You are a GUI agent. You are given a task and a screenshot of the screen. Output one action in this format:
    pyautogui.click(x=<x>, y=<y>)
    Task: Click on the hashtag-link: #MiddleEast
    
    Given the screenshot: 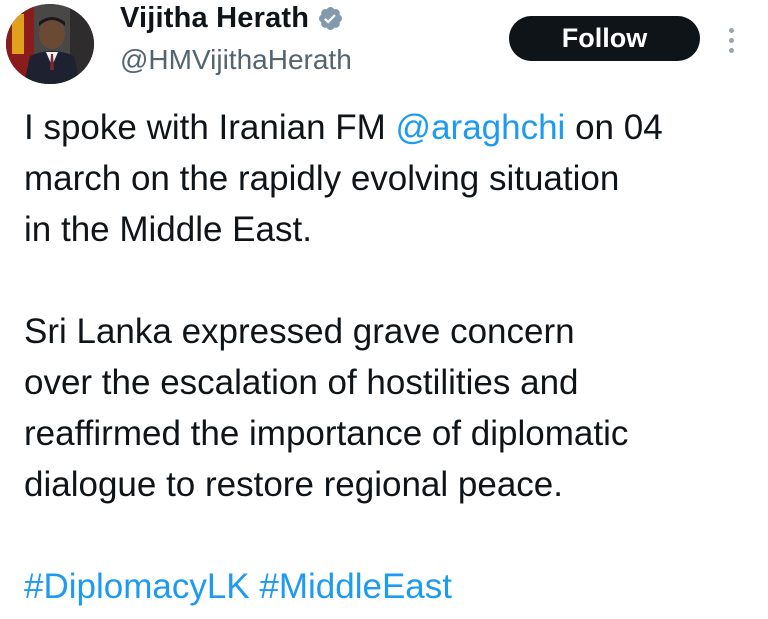 What is the action you would take?
    pyautogui.click(x=355, y=586)
    